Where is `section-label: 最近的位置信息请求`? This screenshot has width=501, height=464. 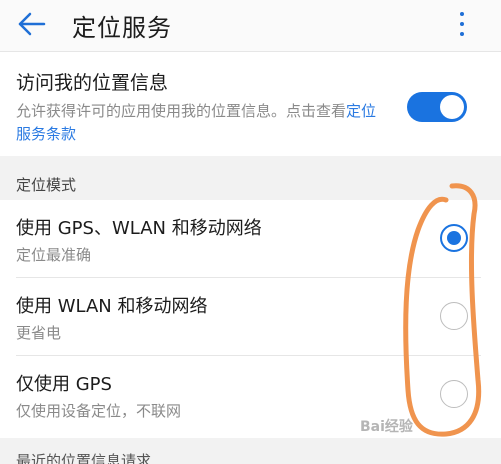 section-label: 最近的位置信息请求 is located at coordinates (84, 458).